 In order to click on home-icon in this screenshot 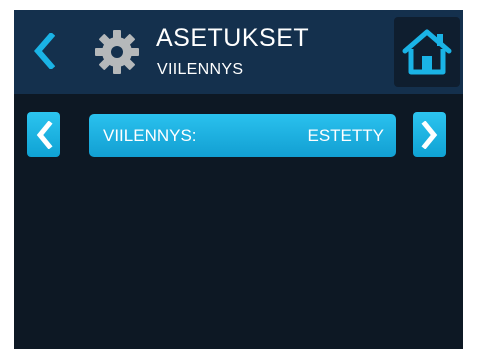, I will do `click(427, 52)`.